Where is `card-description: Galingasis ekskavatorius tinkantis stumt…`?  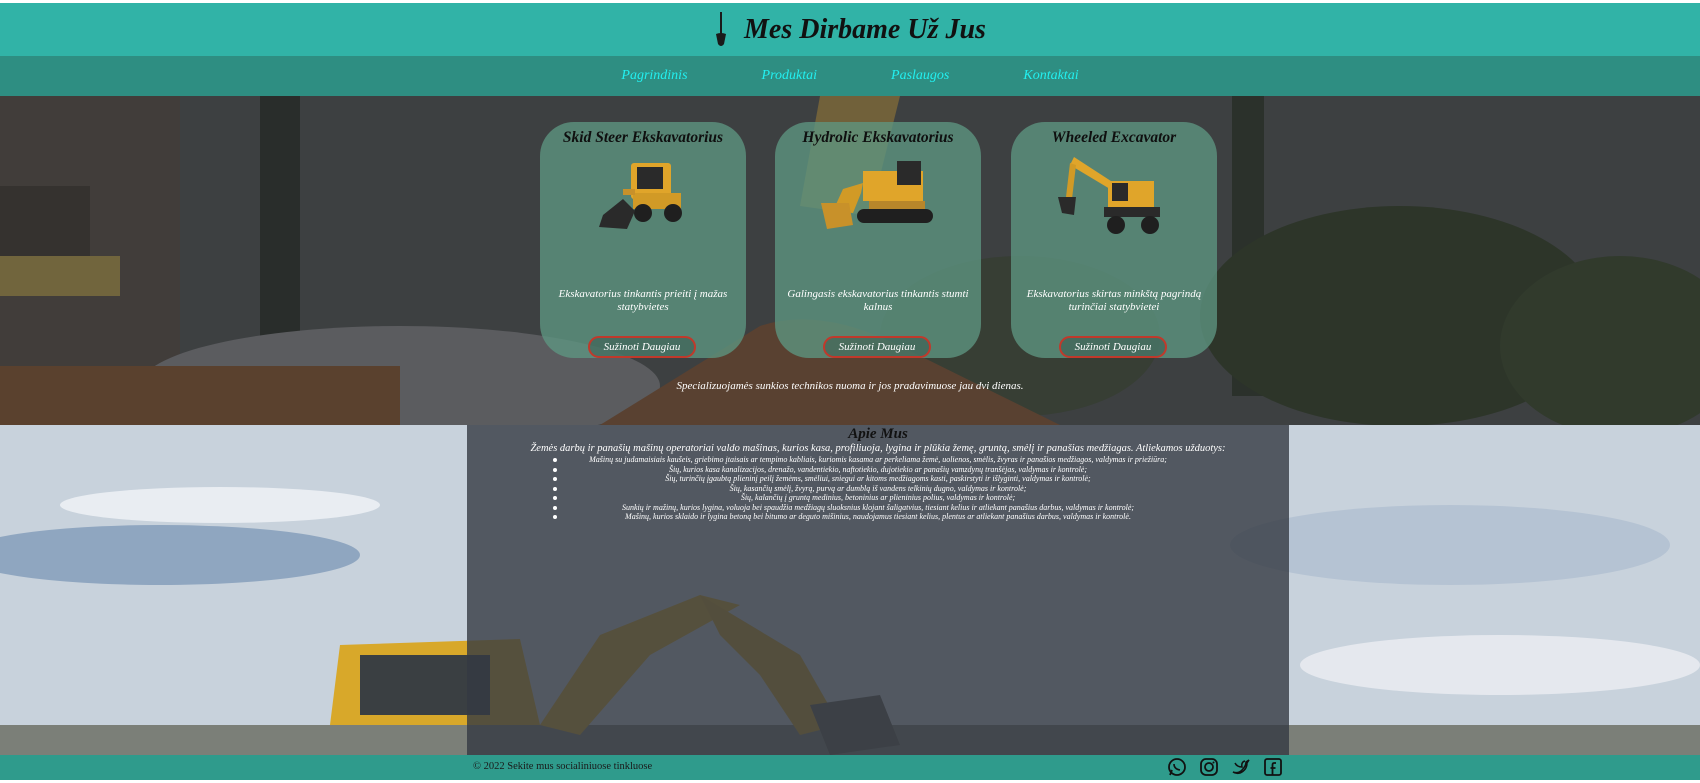 card-description: Galingasis ekskavatorius tinkantis stumt… is located at coordinates (878, 300).